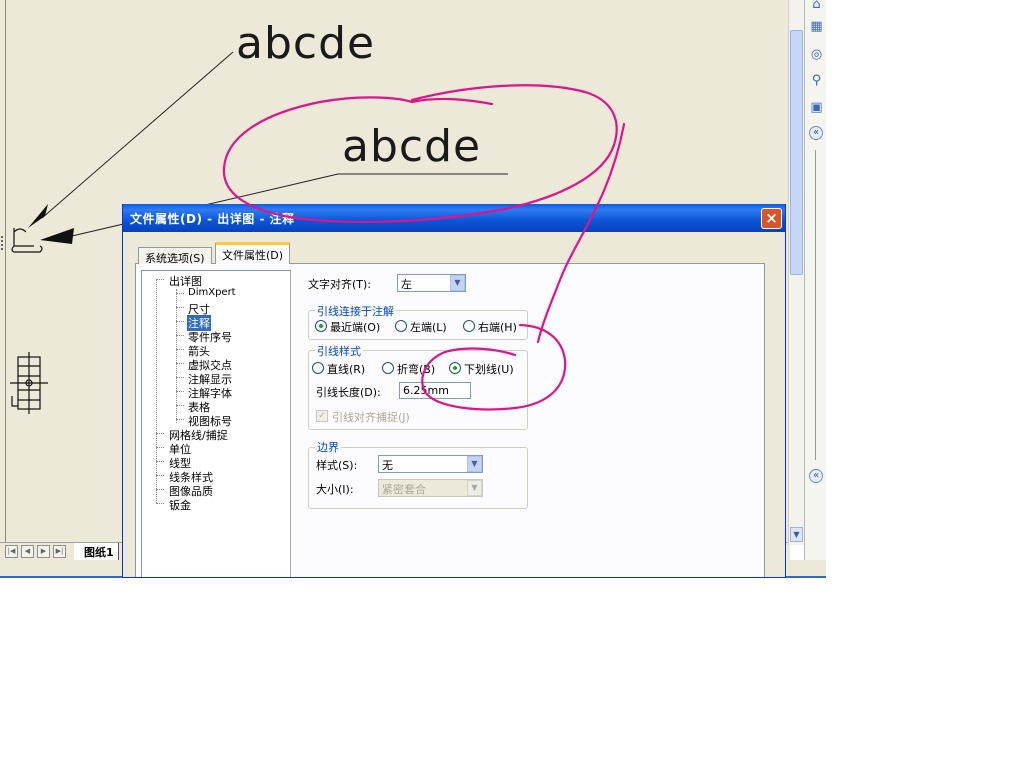  What do you see at coordinates (816, 54) in the screenshot?
I see `explorer-icon: ◎` at bounding box center [816, 54].